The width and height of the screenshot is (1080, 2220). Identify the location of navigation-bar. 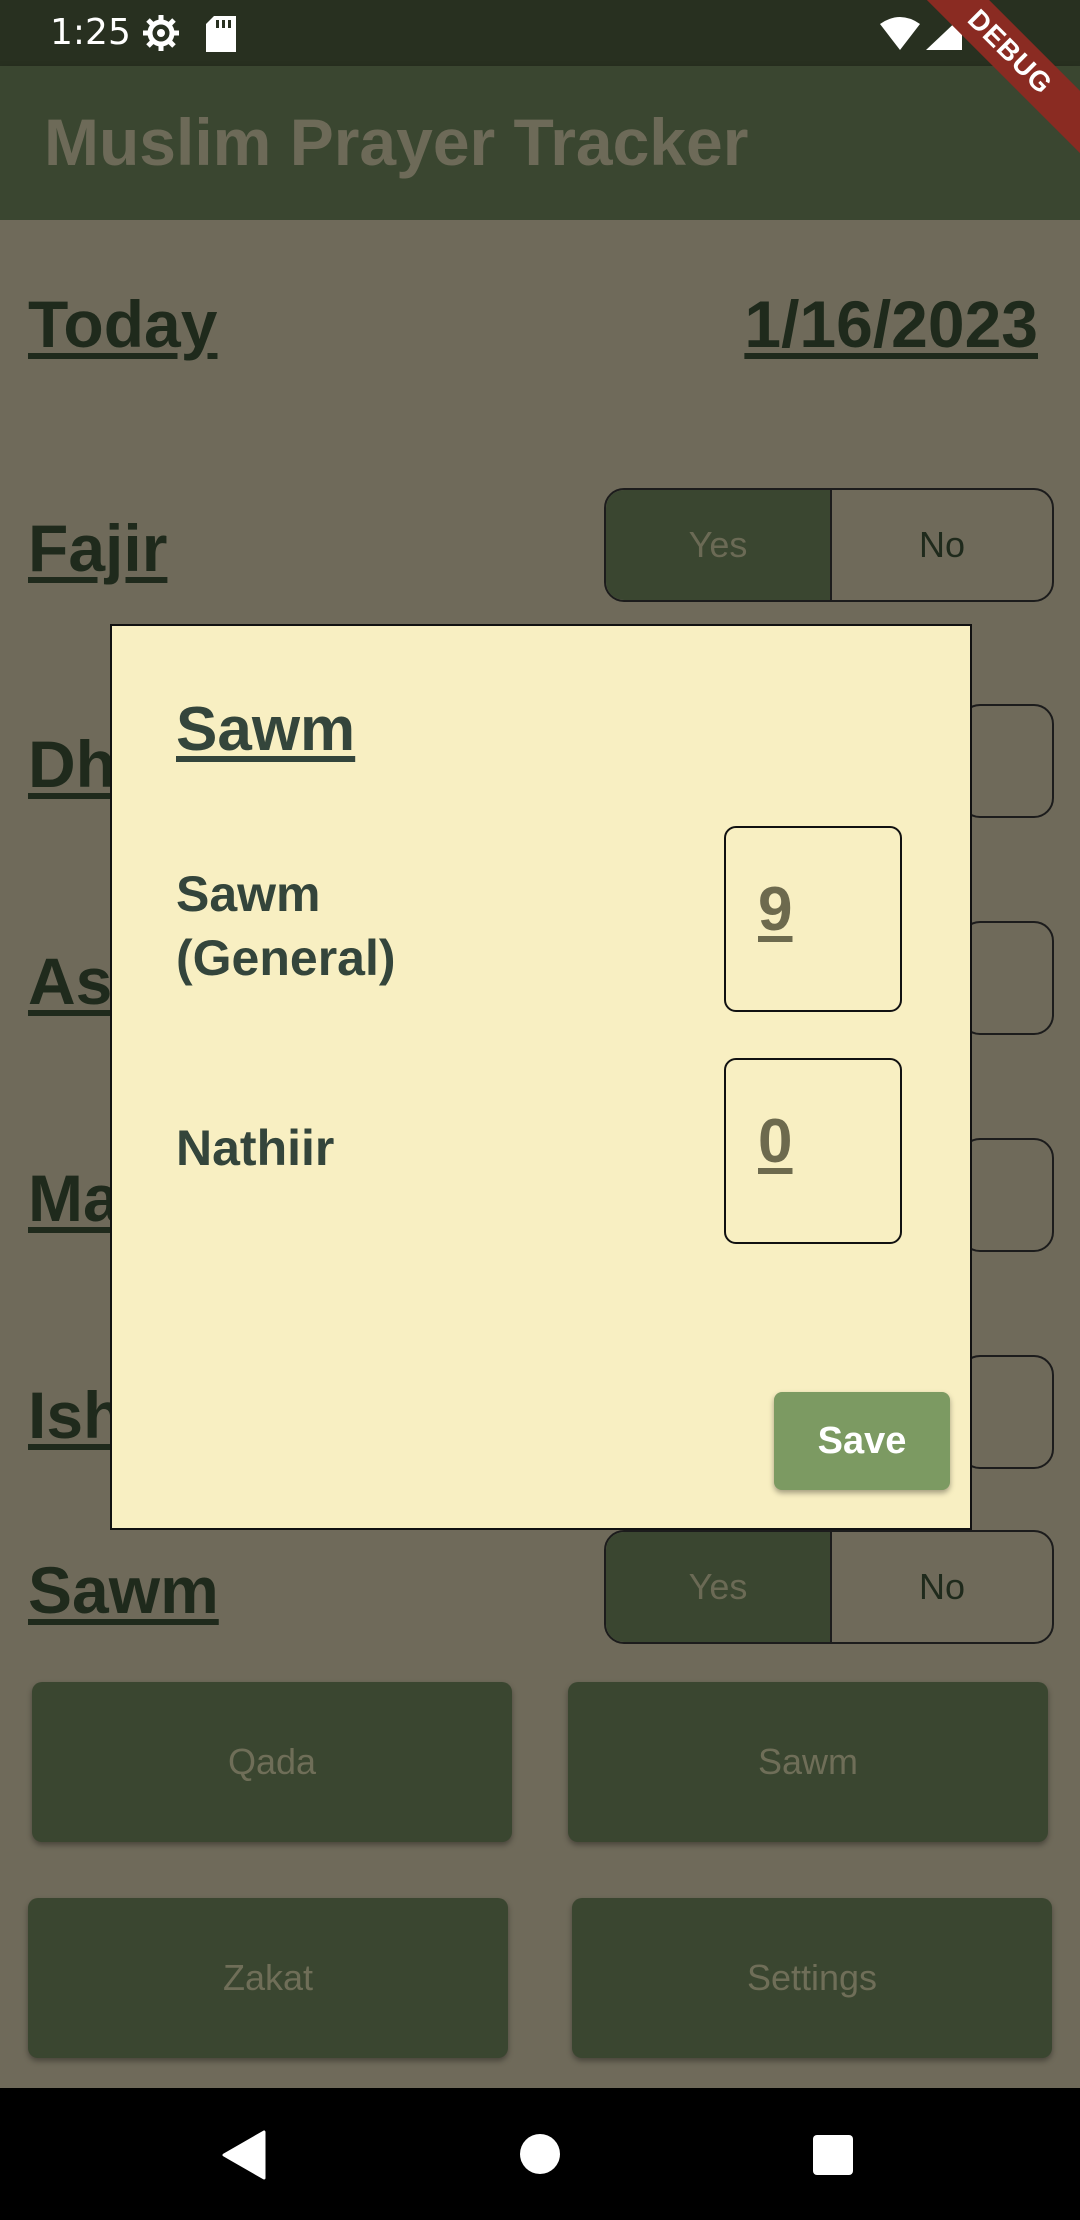
(540, 2154).